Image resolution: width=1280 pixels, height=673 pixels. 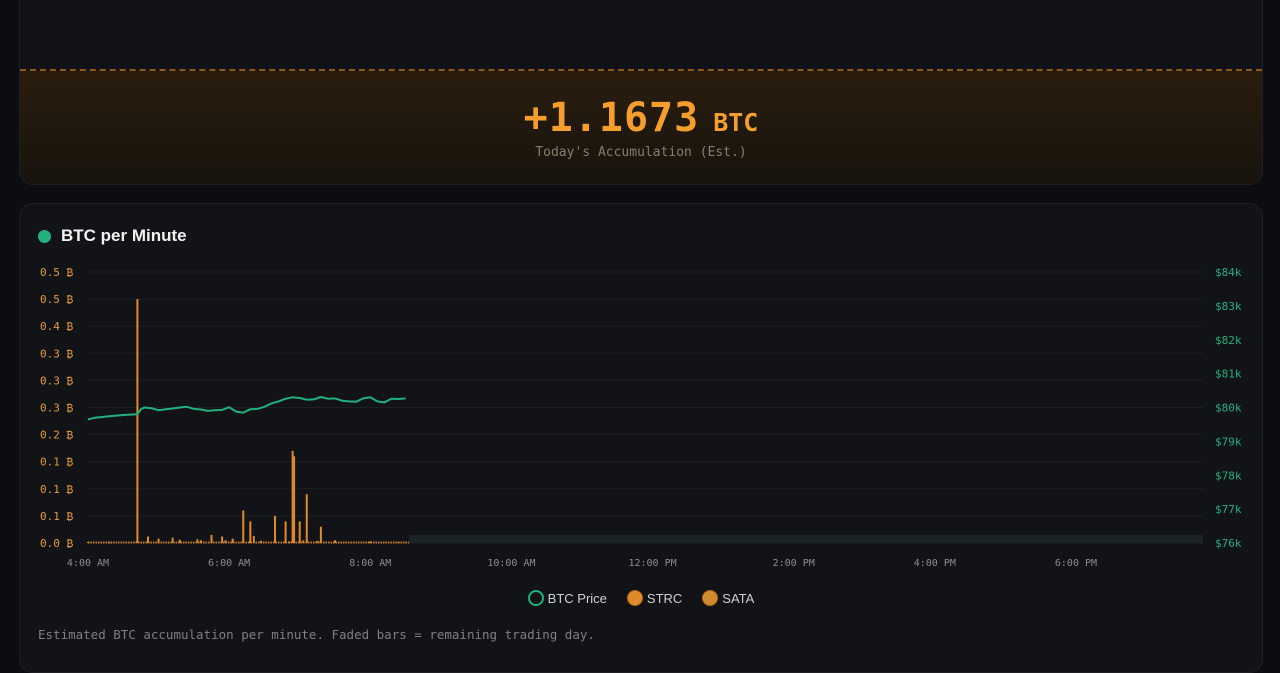 I want to click on legend-item-btc-price: BTC Price, so click(x=567, y=598).